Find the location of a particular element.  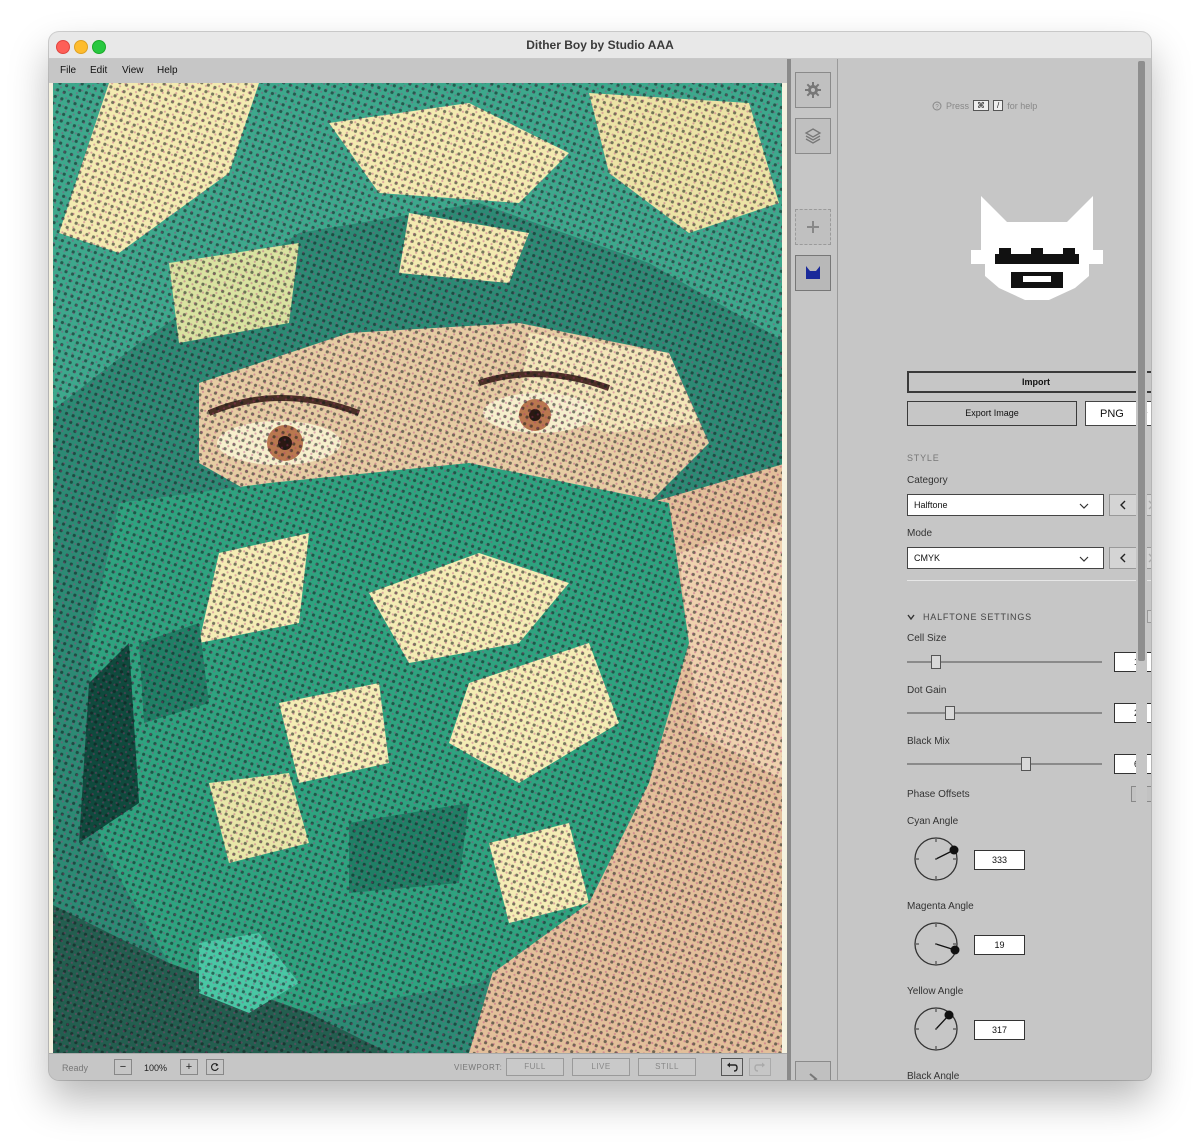

category-value: Halftone is located at coordinates (931, 505).